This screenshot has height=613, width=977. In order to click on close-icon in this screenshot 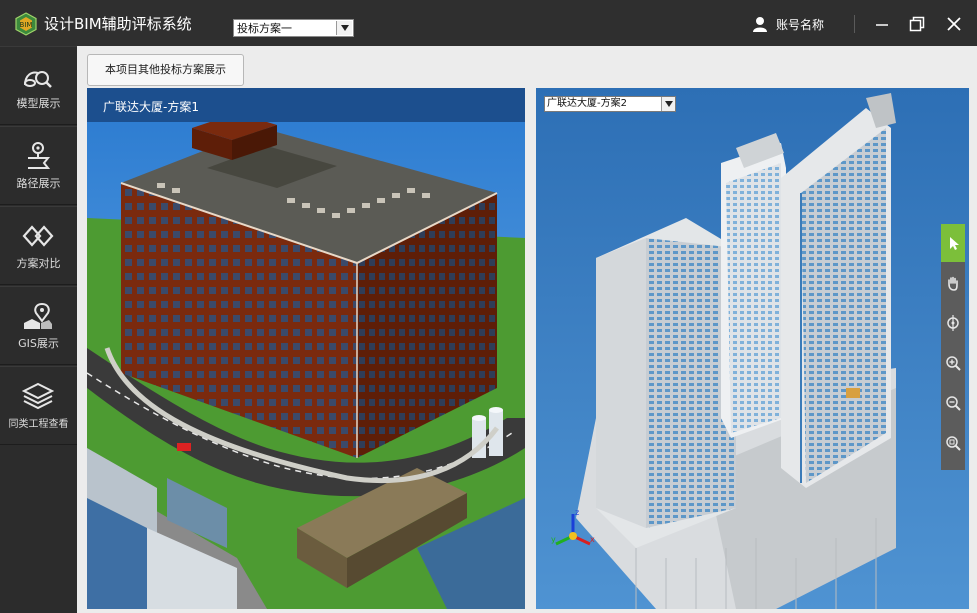, I will do `click(954, 24)`.